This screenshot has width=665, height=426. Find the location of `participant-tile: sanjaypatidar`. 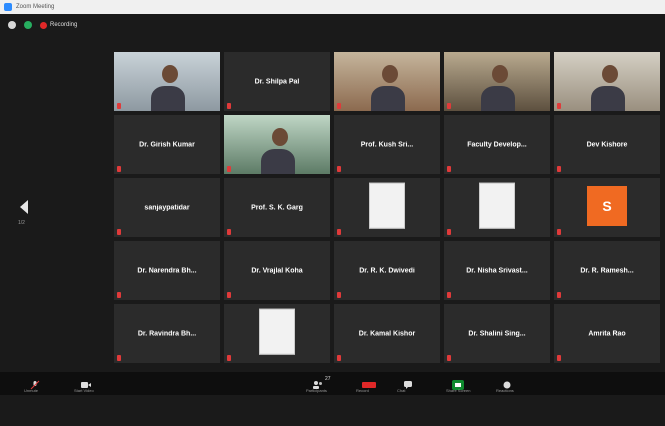

participant-tile: sanjaypatidar is located at coordinates (167, 207).